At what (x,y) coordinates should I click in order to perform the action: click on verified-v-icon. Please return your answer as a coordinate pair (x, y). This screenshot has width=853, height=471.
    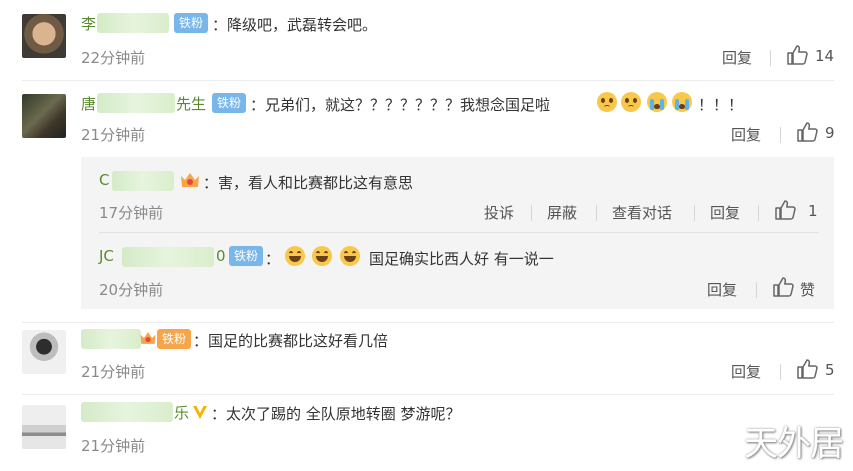
    Looking at the image, I should click on (200, 412).